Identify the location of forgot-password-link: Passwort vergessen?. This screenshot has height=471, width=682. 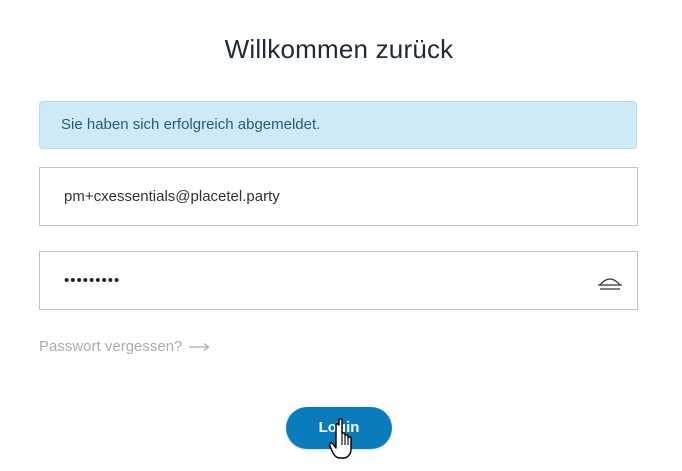
(124, 346).